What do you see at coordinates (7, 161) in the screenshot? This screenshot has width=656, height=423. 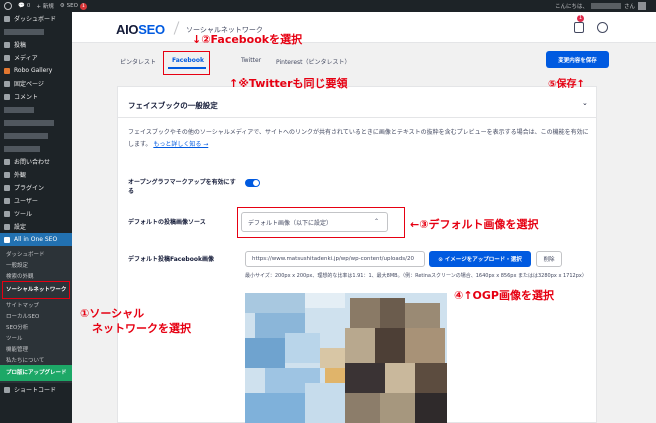 I see `mail-icon` at bounding box center [7, 161].